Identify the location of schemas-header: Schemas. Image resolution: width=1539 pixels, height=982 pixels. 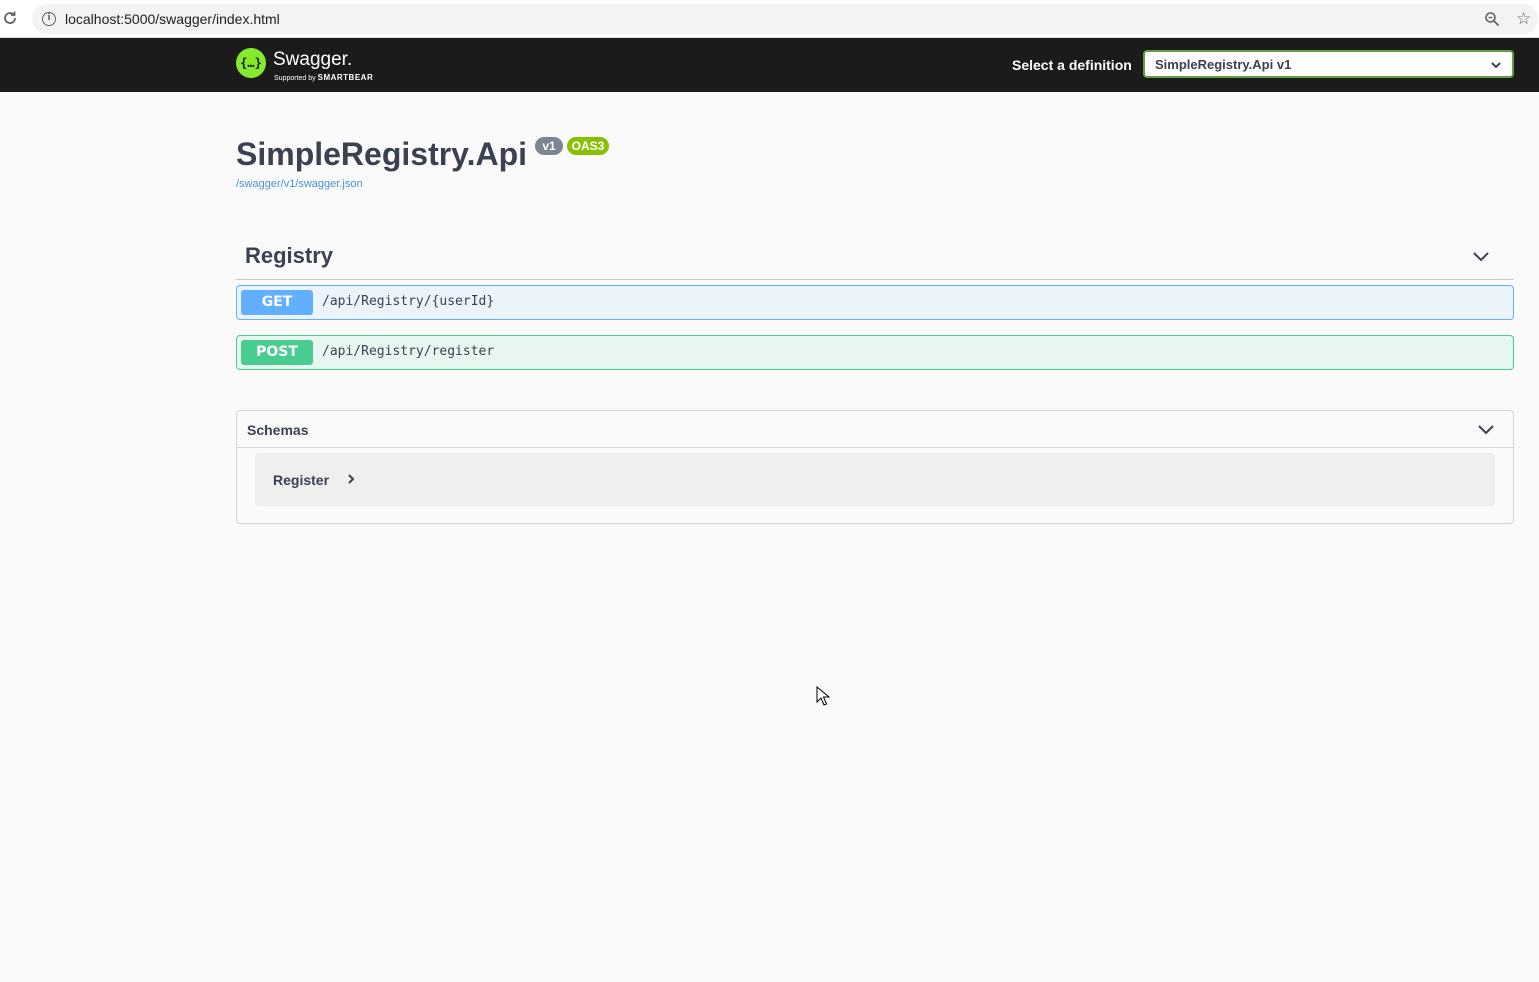
(875, 429).